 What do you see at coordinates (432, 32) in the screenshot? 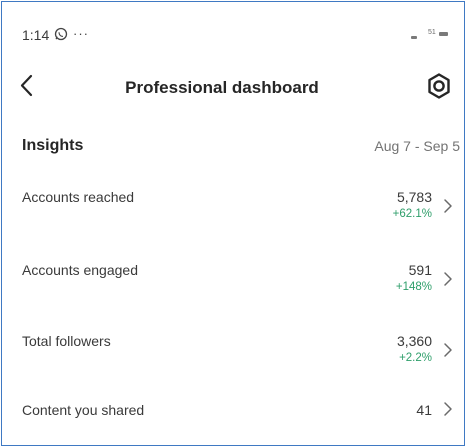
I see `battery-level: 51` at bounding box center [432, 32].